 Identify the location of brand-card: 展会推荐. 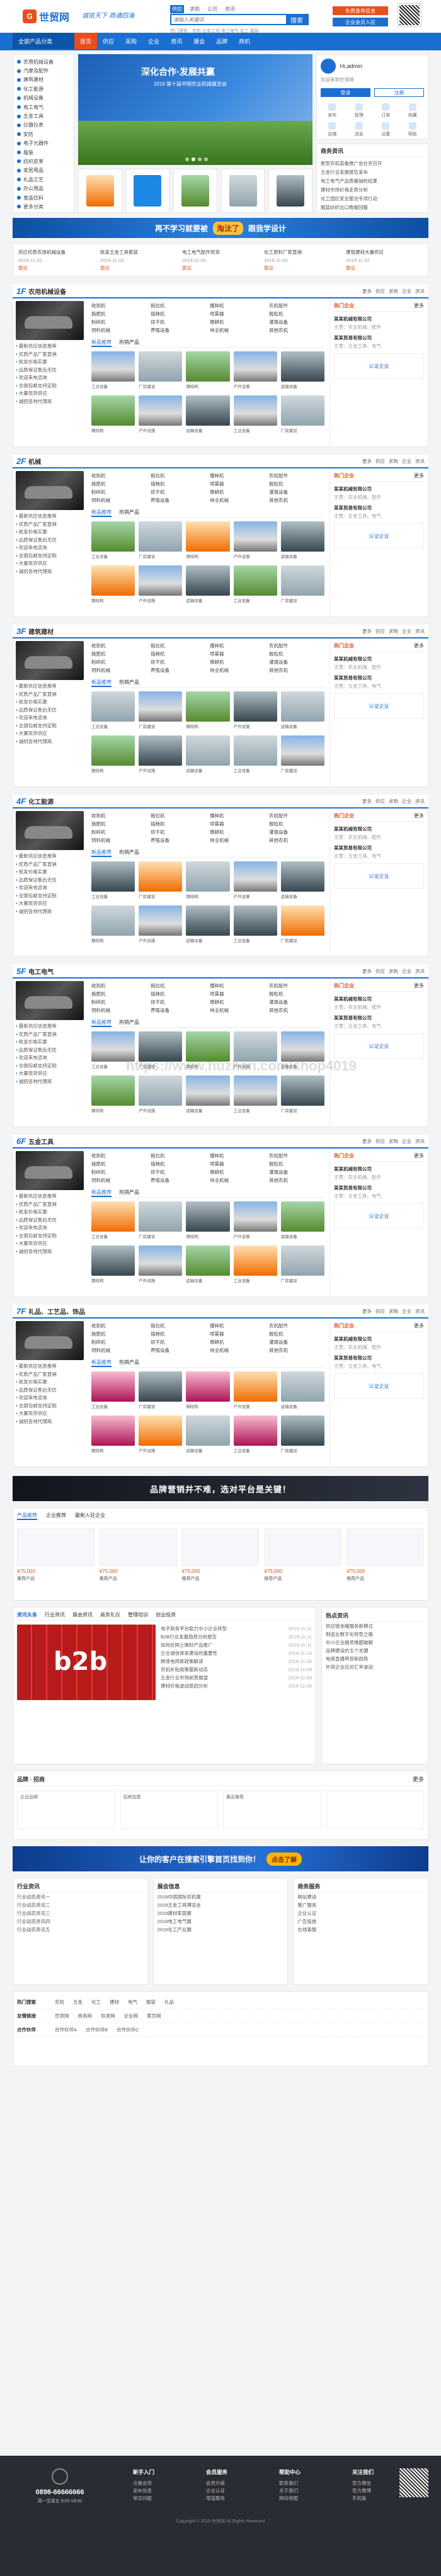
(272, 1810).